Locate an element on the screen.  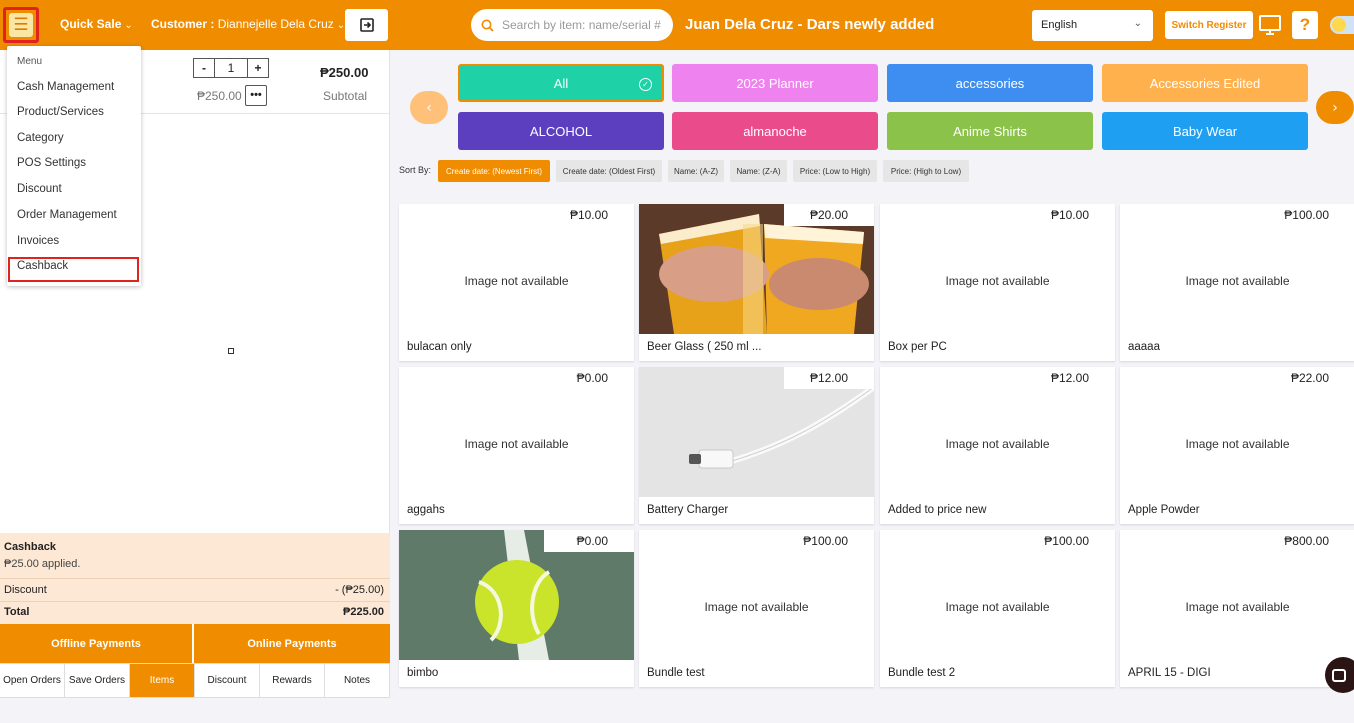
tab-items: Items is located at coordinates (162, 680).